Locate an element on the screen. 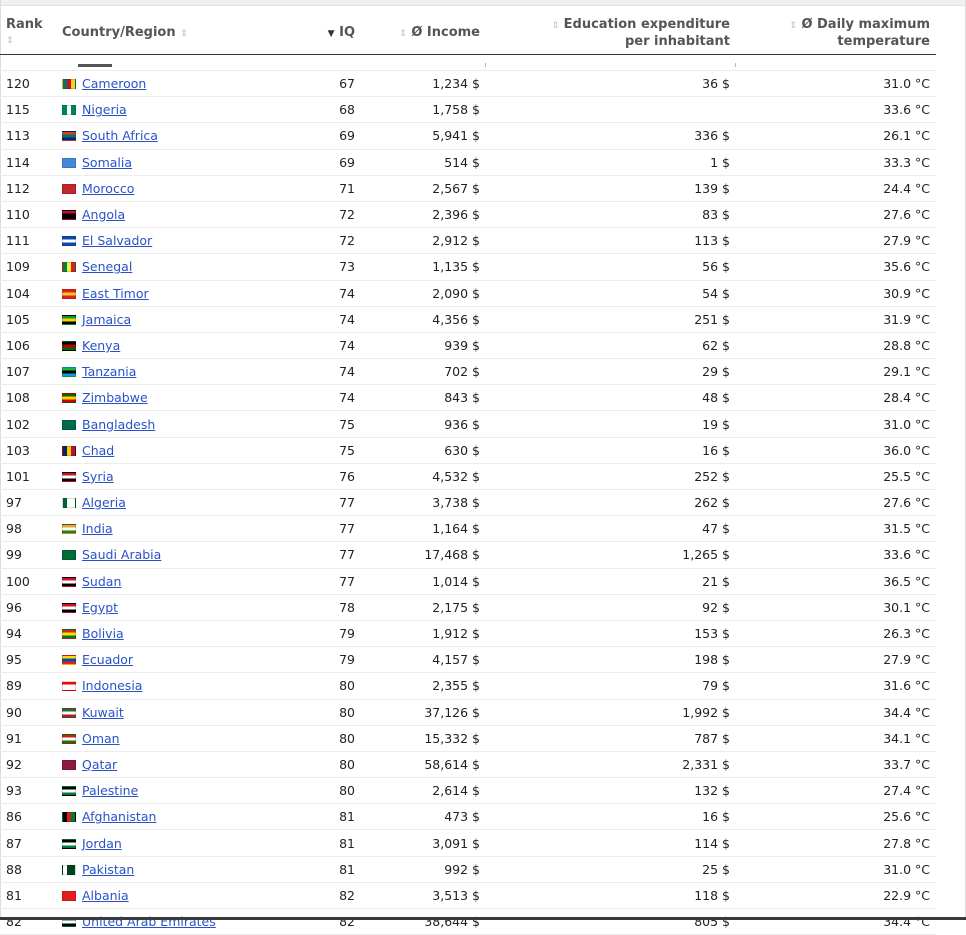 This screenshot has height=935, width=966. country-link: Bangladesh is located at coordinates (118, 424).